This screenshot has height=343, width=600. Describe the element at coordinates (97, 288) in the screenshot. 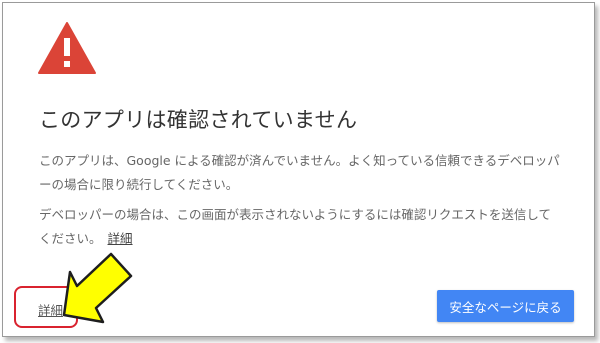

I see `pointer-arrow-icon` at that location.